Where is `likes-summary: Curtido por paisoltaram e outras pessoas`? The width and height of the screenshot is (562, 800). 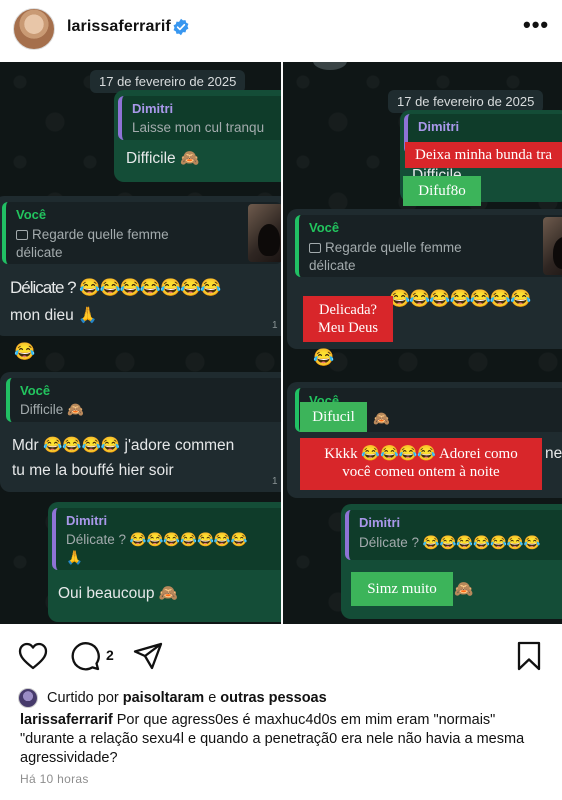
likes-summary: Curtido por paisoltaram e outras pessoas is located at coordinates (172, 698).